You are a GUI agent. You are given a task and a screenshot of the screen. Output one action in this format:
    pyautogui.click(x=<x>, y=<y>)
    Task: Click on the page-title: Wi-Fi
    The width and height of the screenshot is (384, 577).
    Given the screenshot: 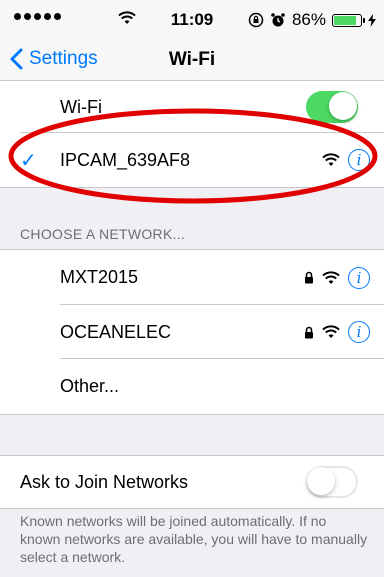 What is the action you would take?
    pyautogui.click(x=192, y=59)
    